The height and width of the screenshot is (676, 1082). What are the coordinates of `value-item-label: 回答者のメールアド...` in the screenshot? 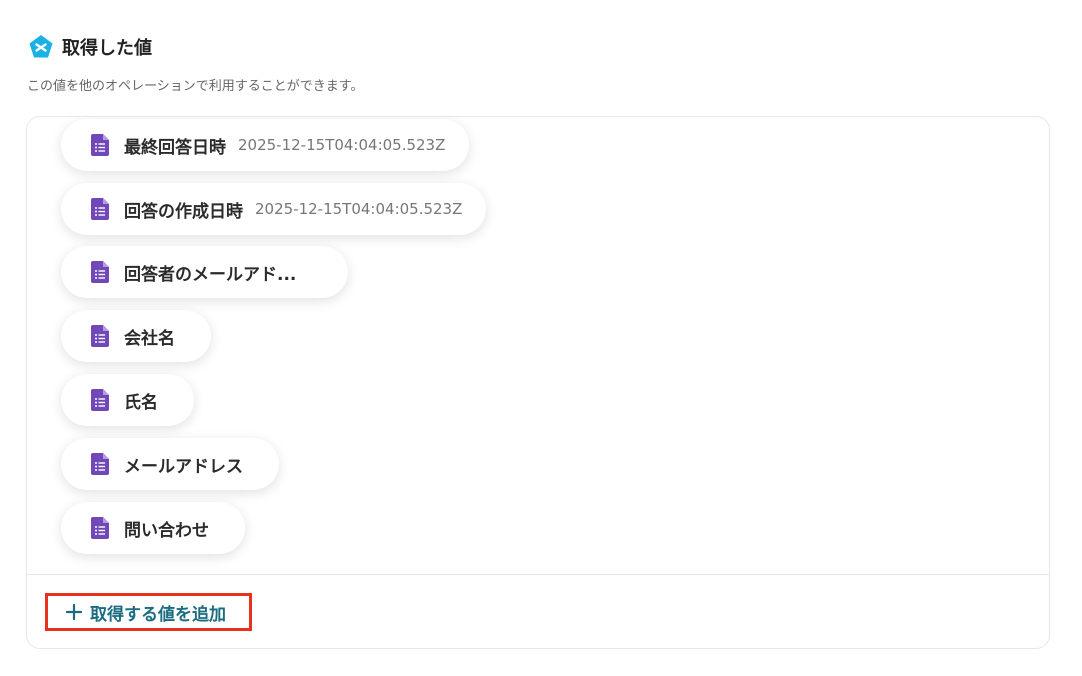 It's located at (210, 274).